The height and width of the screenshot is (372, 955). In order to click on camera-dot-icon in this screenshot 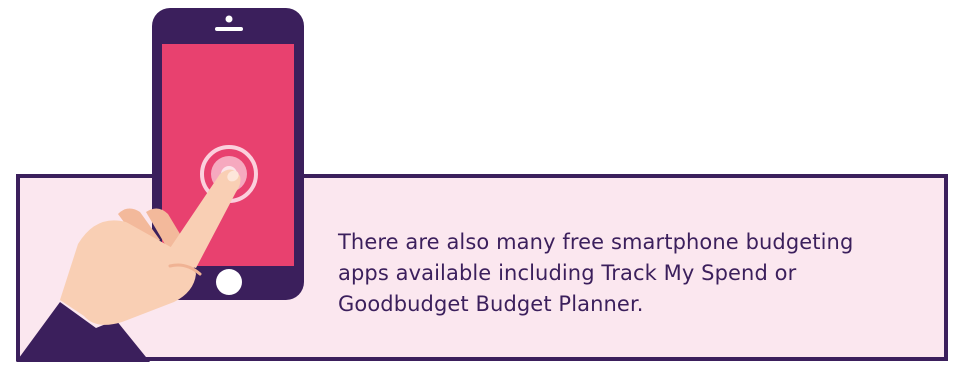, I will do `click(229, 19)`.